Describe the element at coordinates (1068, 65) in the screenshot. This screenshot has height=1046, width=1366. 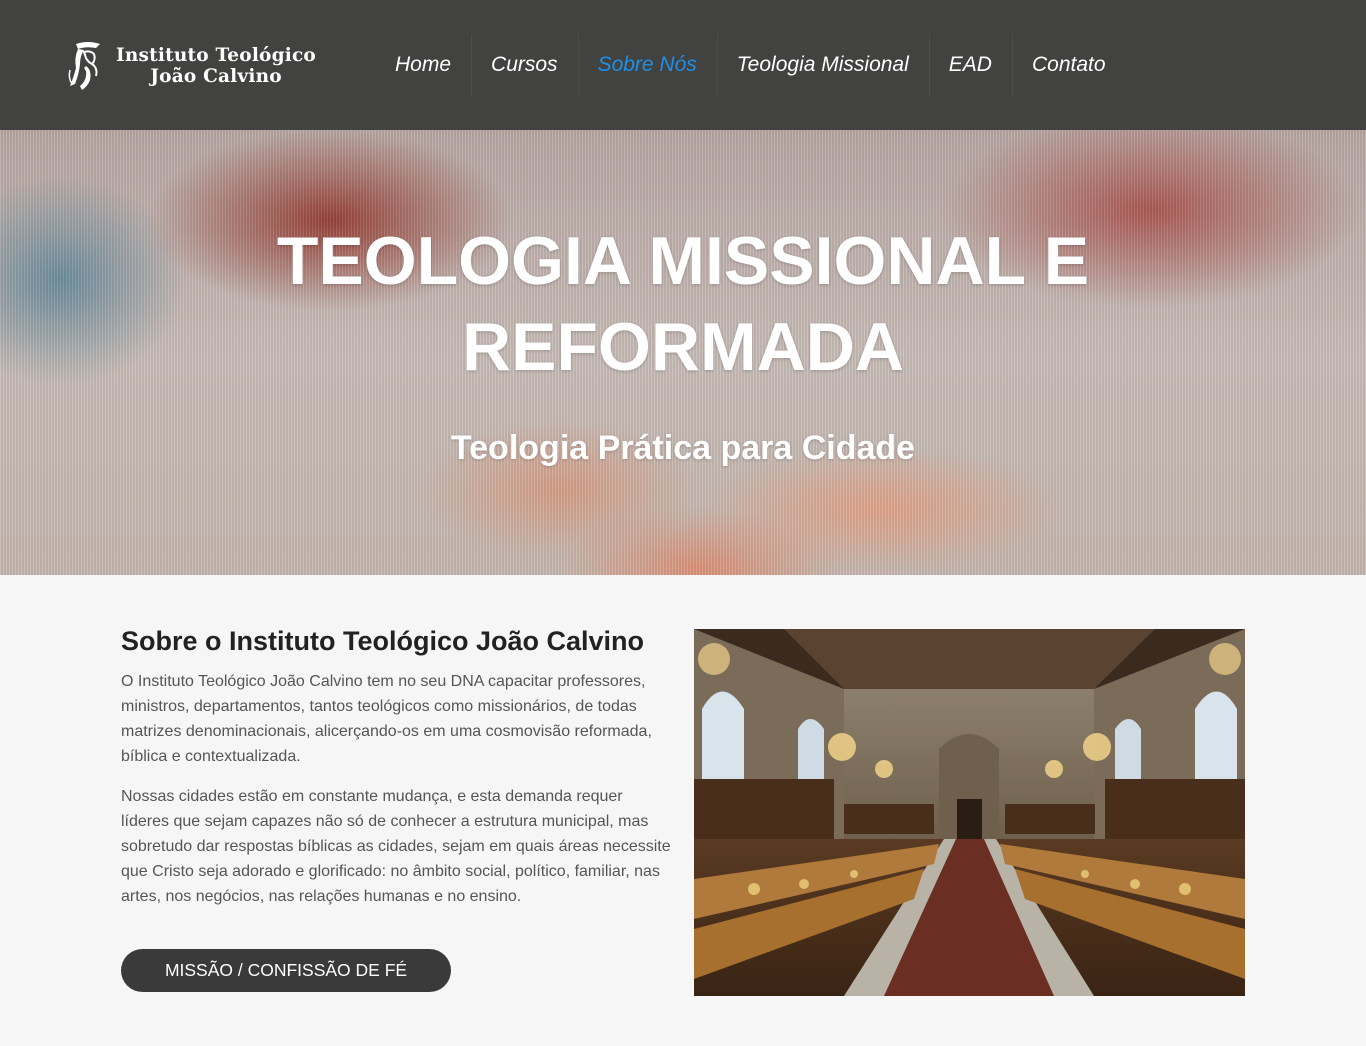
I see `nav-contato: Contato` at that location.